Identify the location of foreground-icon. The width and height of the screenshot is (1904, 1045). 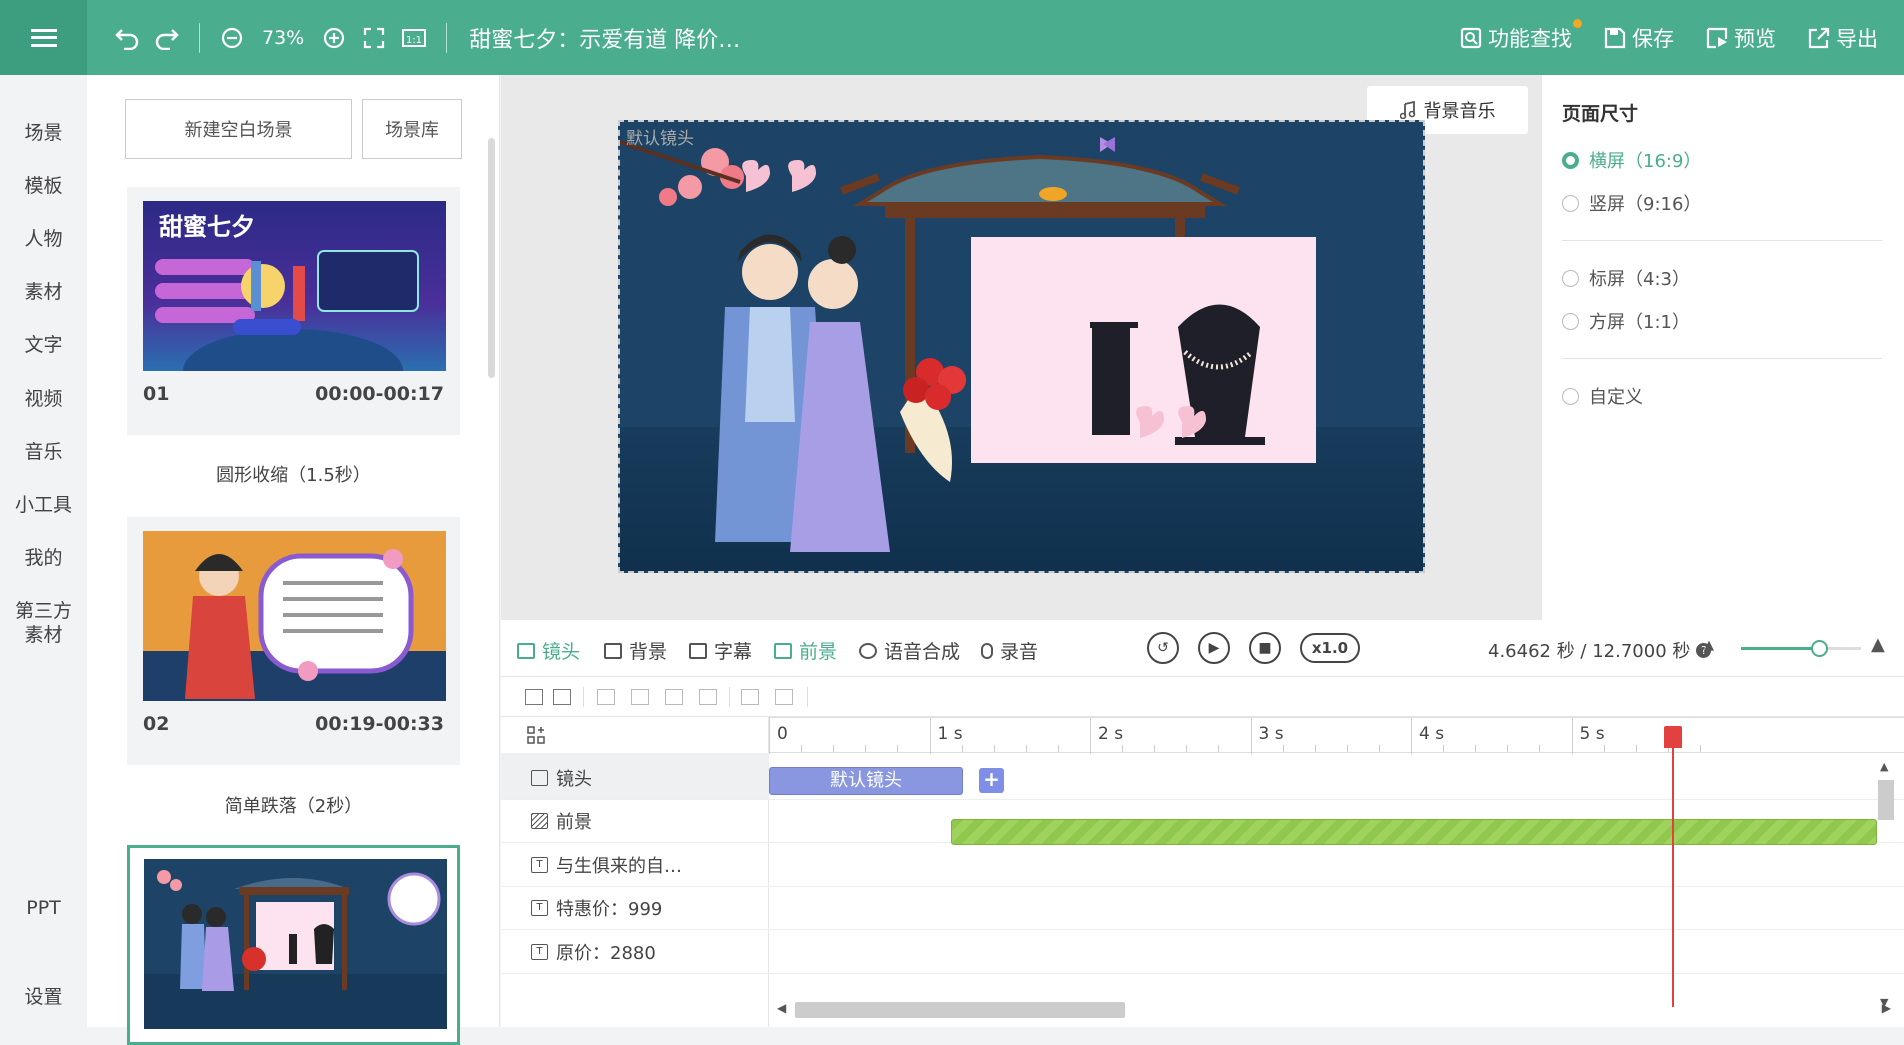
(539, 821).